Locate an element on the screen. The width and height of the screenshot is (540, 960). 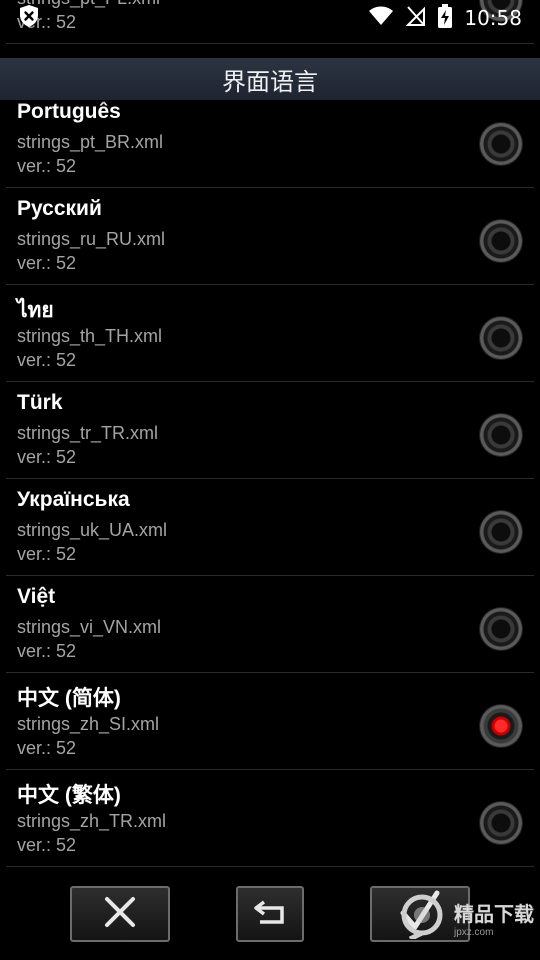
language-name: Português is located at coordinates (69, 111).